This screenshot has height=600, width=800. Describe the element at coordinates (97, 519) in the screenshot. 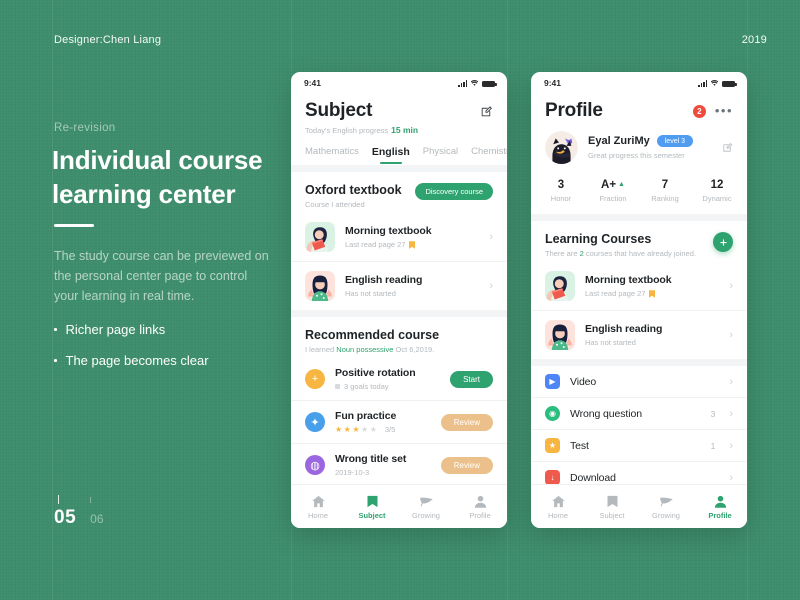

I see `page-total: 06` at that location.